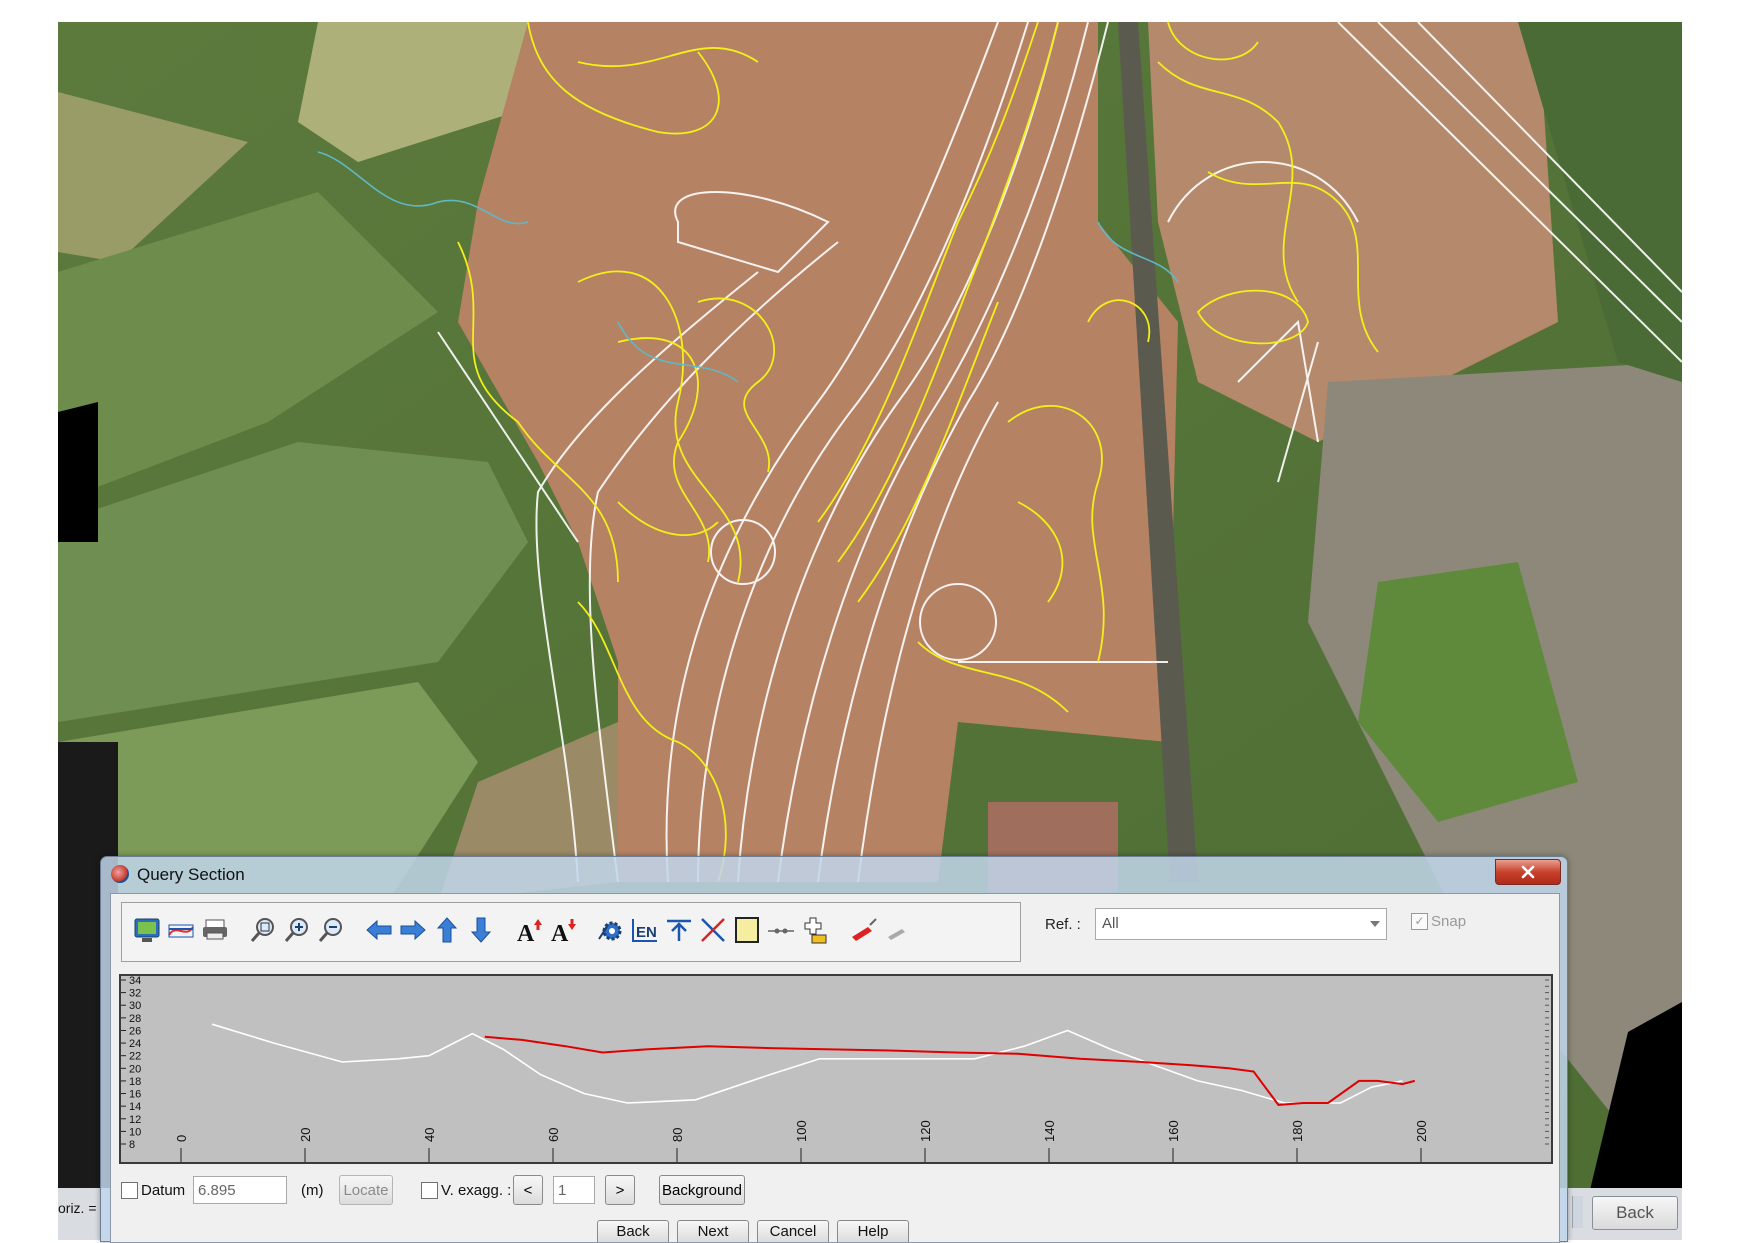 Image resolution: width=1754 pixels, height=1243 pixels. What do you see at coordinates (447, 930) in the screenshot?
I see `pan-up-icon` at bounding box center [447, 930].